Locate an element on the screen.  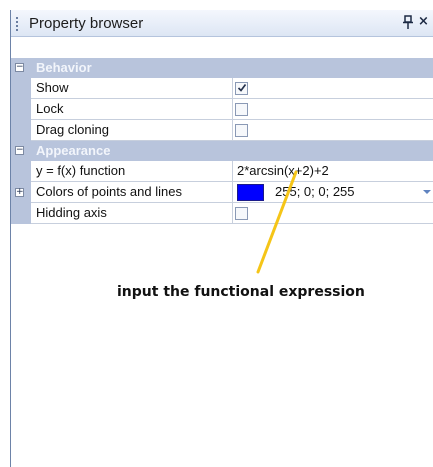
annotation-label: input the functional expression is located at coordinates (241, 292).